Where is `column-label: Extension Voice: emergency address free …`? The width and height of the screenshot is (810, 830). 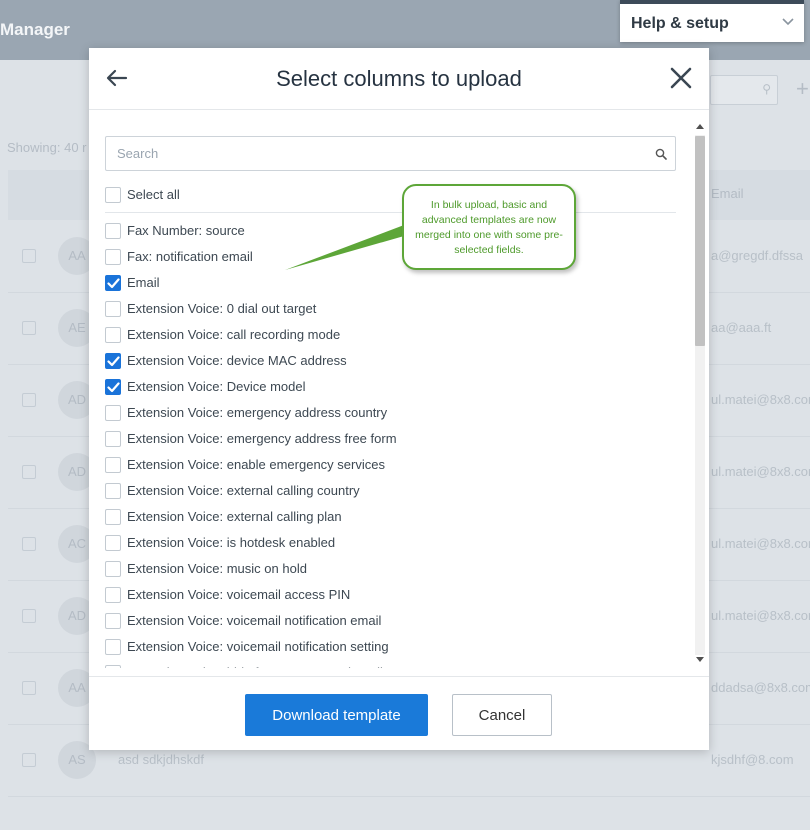
column-label: Extension Voice: emergency address free … is located at coordinates (262, 438).